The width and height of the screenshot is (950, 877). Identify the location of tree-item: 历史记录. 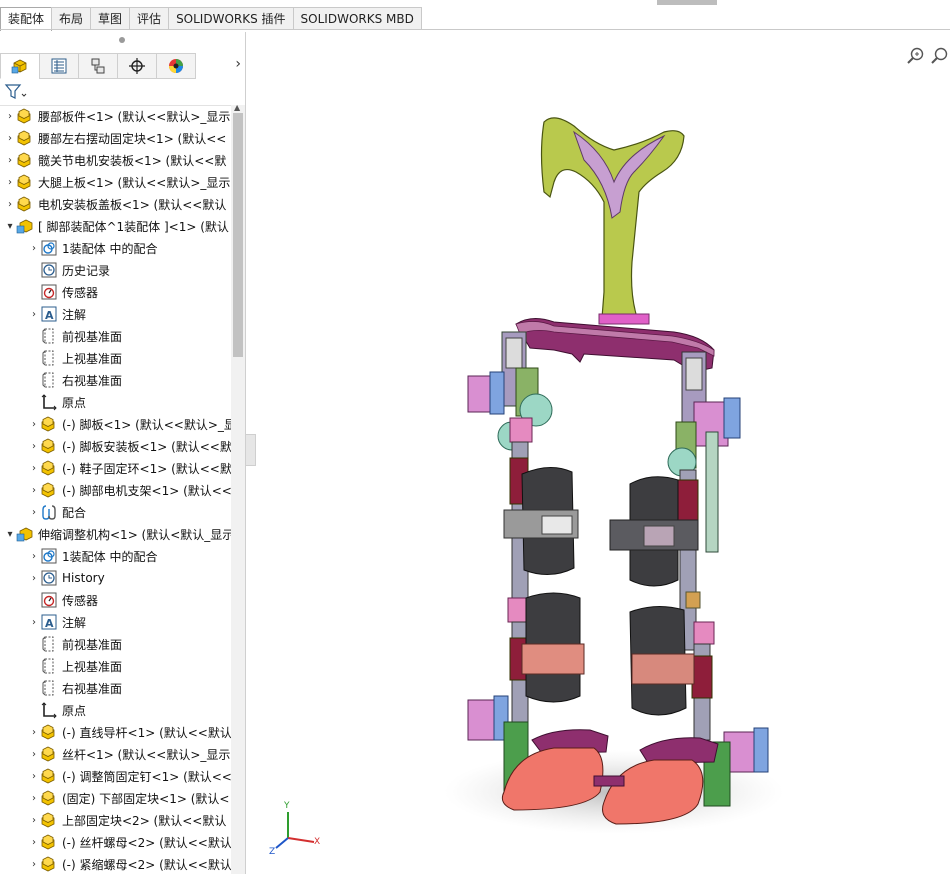
(115, 270).